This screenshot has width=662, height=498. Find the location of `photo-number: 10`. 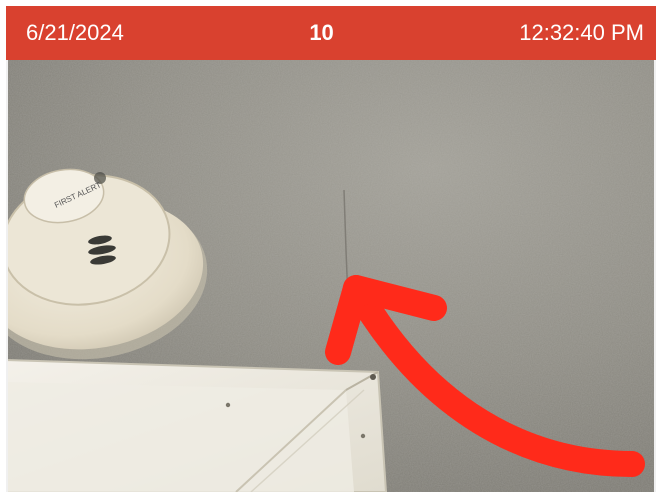

photo-number: 10 is located at coordinates (321, 32).